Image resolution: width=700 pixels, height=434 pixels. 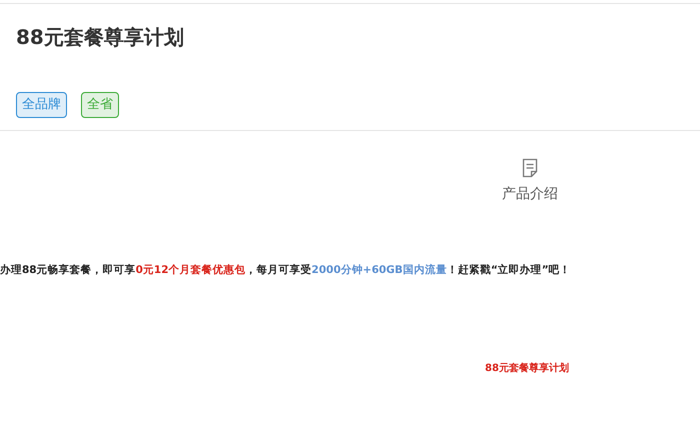 What do you see at coordinates (100, 105) in the screenshot?
I see `tag: 全省` at bounding box center [100, 105].